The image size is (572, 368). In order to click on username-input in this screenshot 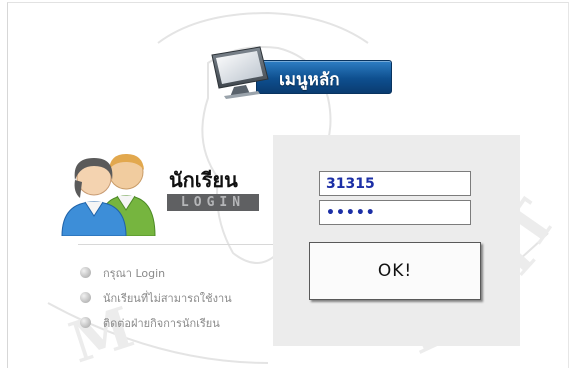, I will do `click(395, 183)`.